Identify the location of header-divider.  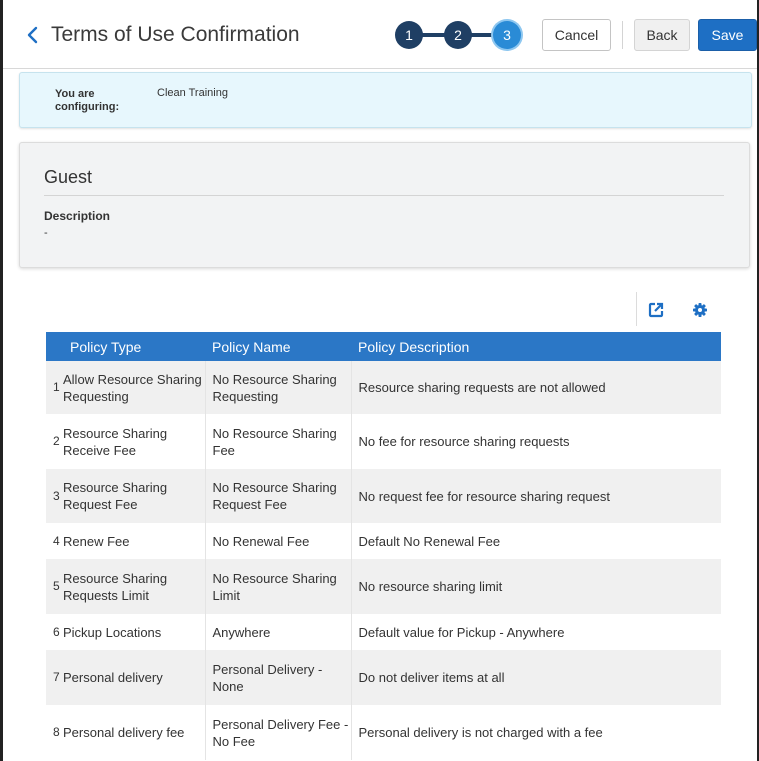
(622, 35).